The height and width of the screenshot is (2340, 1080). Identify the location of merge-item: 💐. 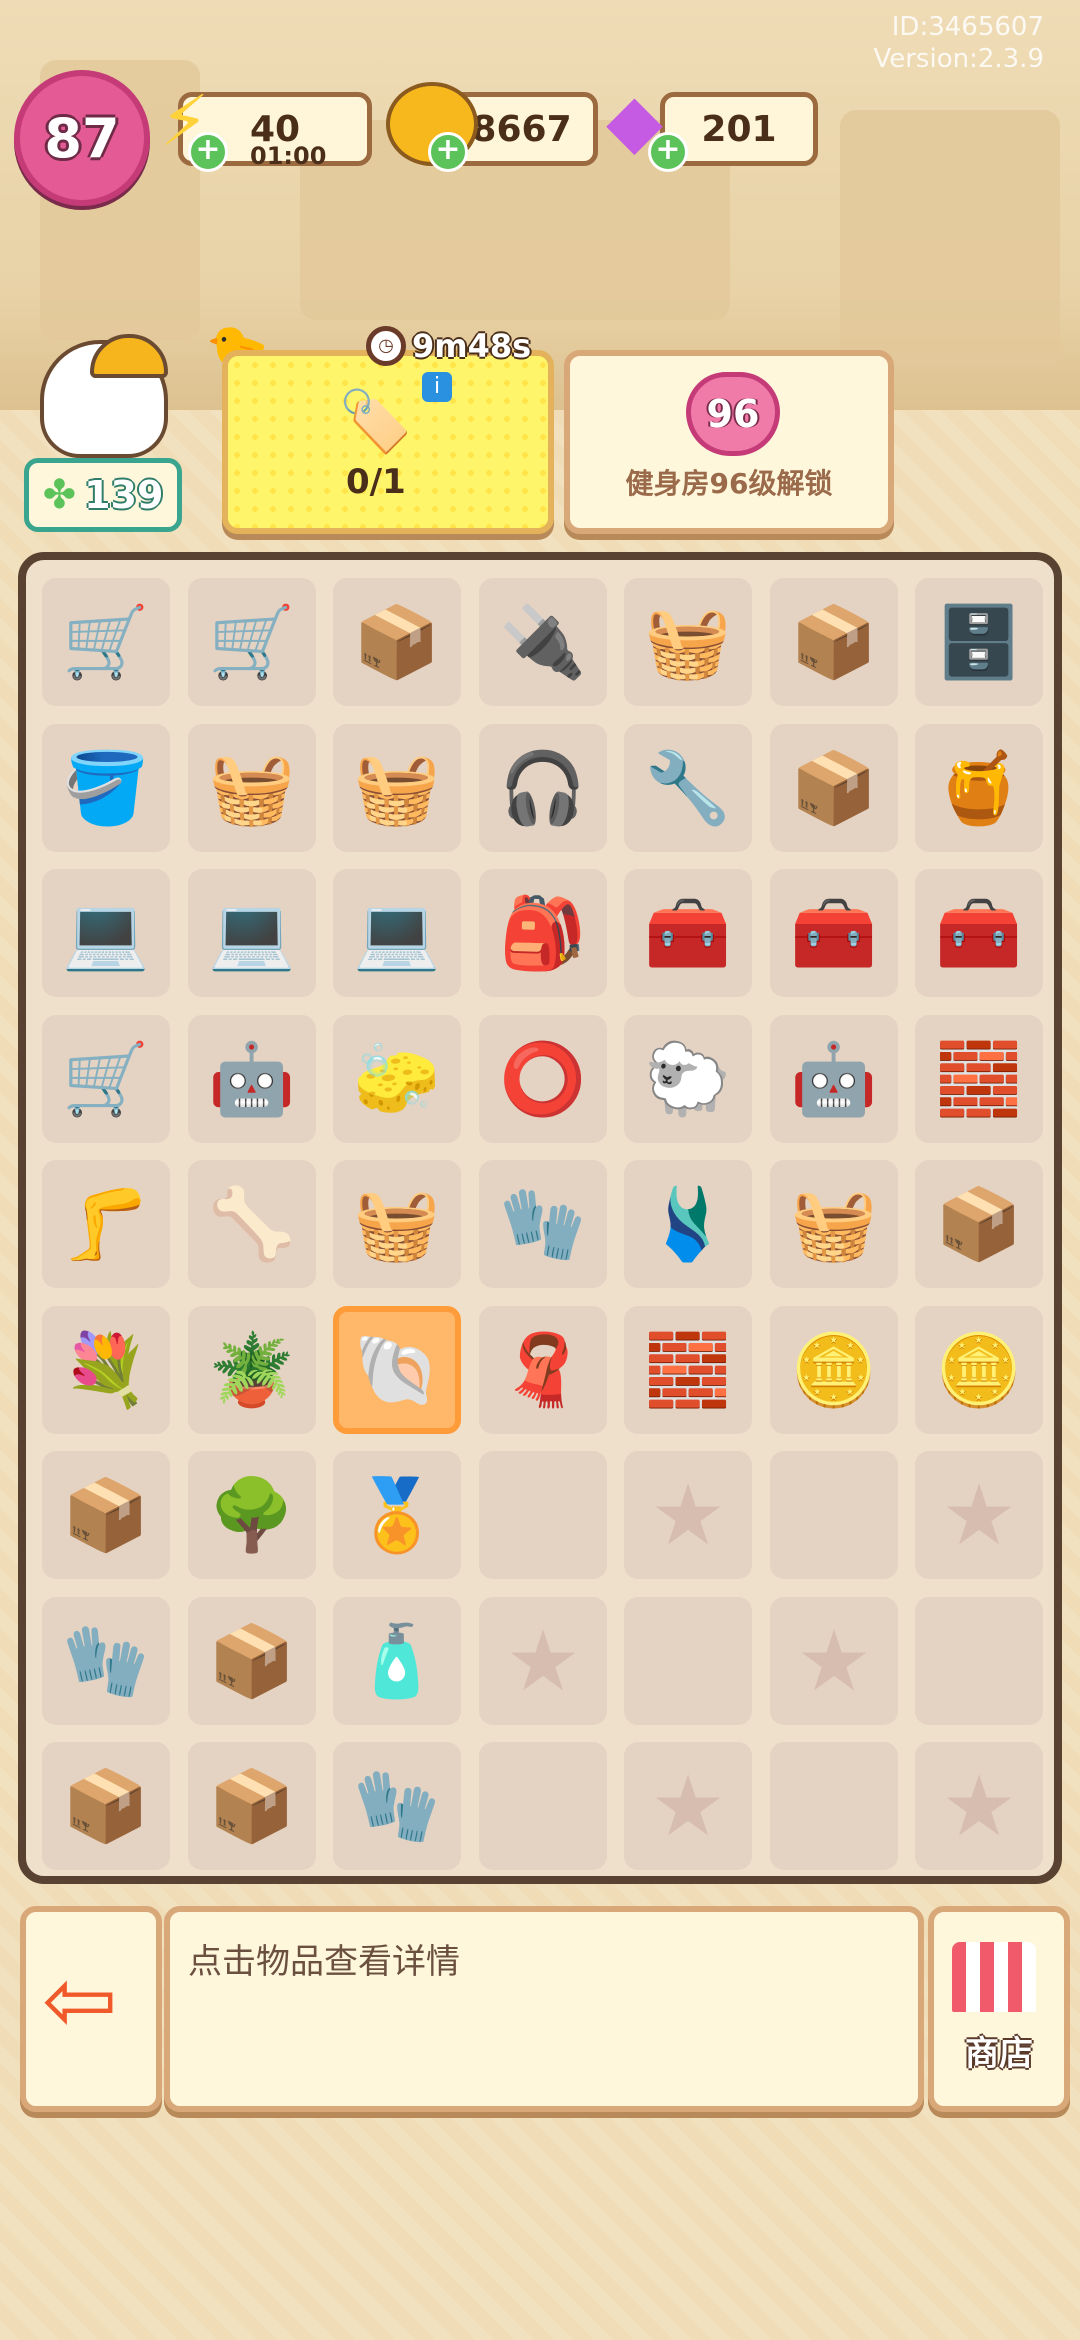
(106, 1369).